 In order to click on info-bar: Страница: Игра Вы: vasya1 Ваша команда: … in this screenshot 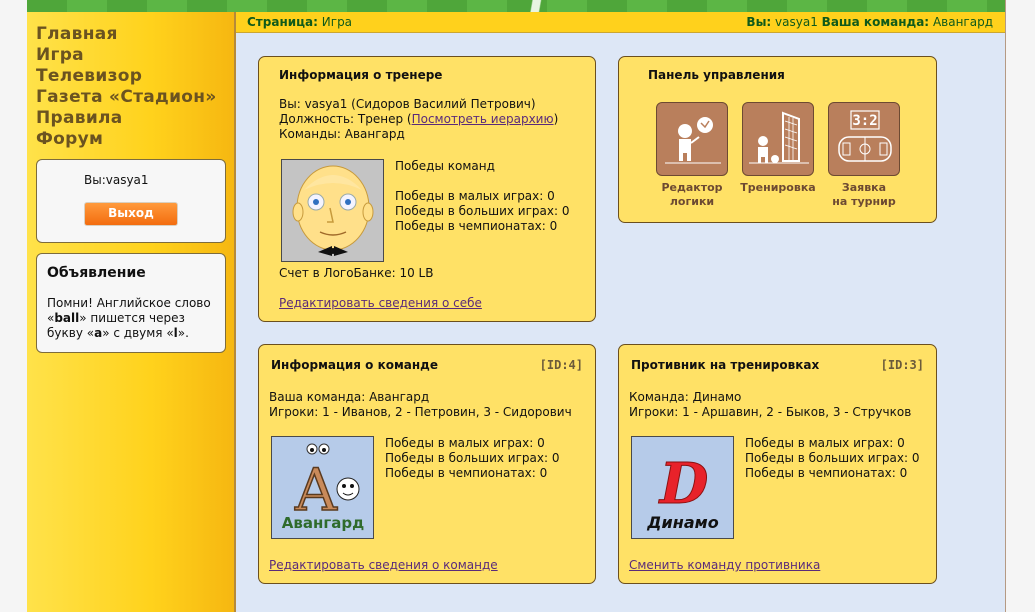, I will do `click(620, 22)`.